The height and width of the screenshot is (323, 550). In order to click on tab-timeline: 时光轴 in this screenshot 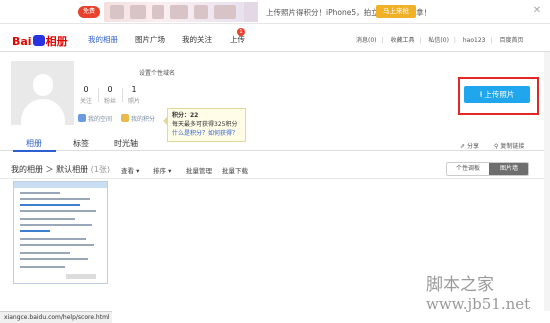, I will do `click(126, 143)`.